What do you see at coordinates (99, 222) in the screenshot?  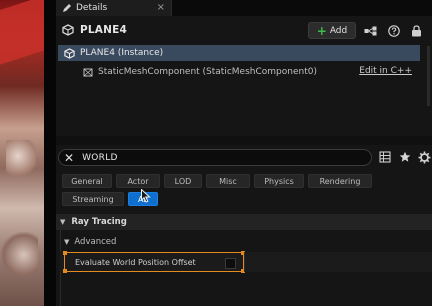 I see `category-label: Ray Tracing` at bounding box center [99, 222].